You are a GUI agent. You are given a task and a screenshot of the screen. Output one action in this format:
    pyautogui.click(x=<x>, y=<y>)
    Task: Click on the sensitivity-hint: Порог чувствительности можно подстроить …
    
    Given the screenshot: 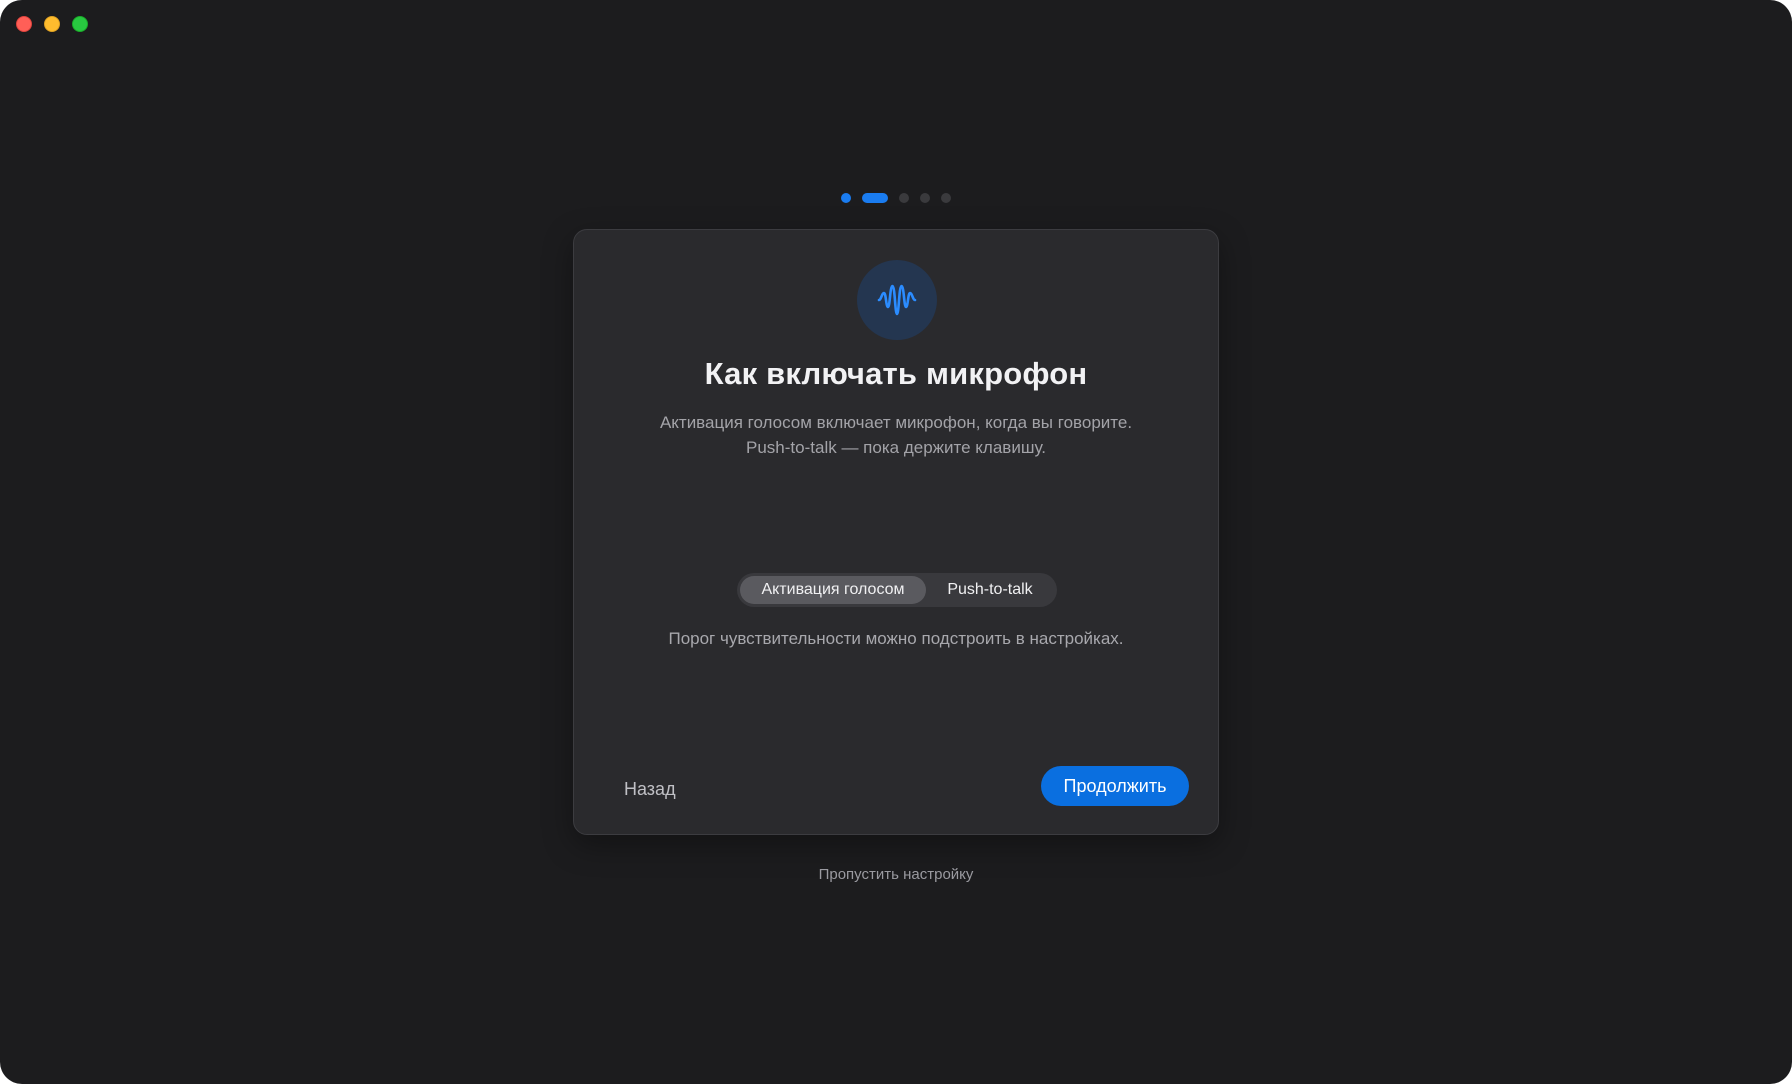 What is the action you would take?
    pyautogui.click(x=896, y=638)
    